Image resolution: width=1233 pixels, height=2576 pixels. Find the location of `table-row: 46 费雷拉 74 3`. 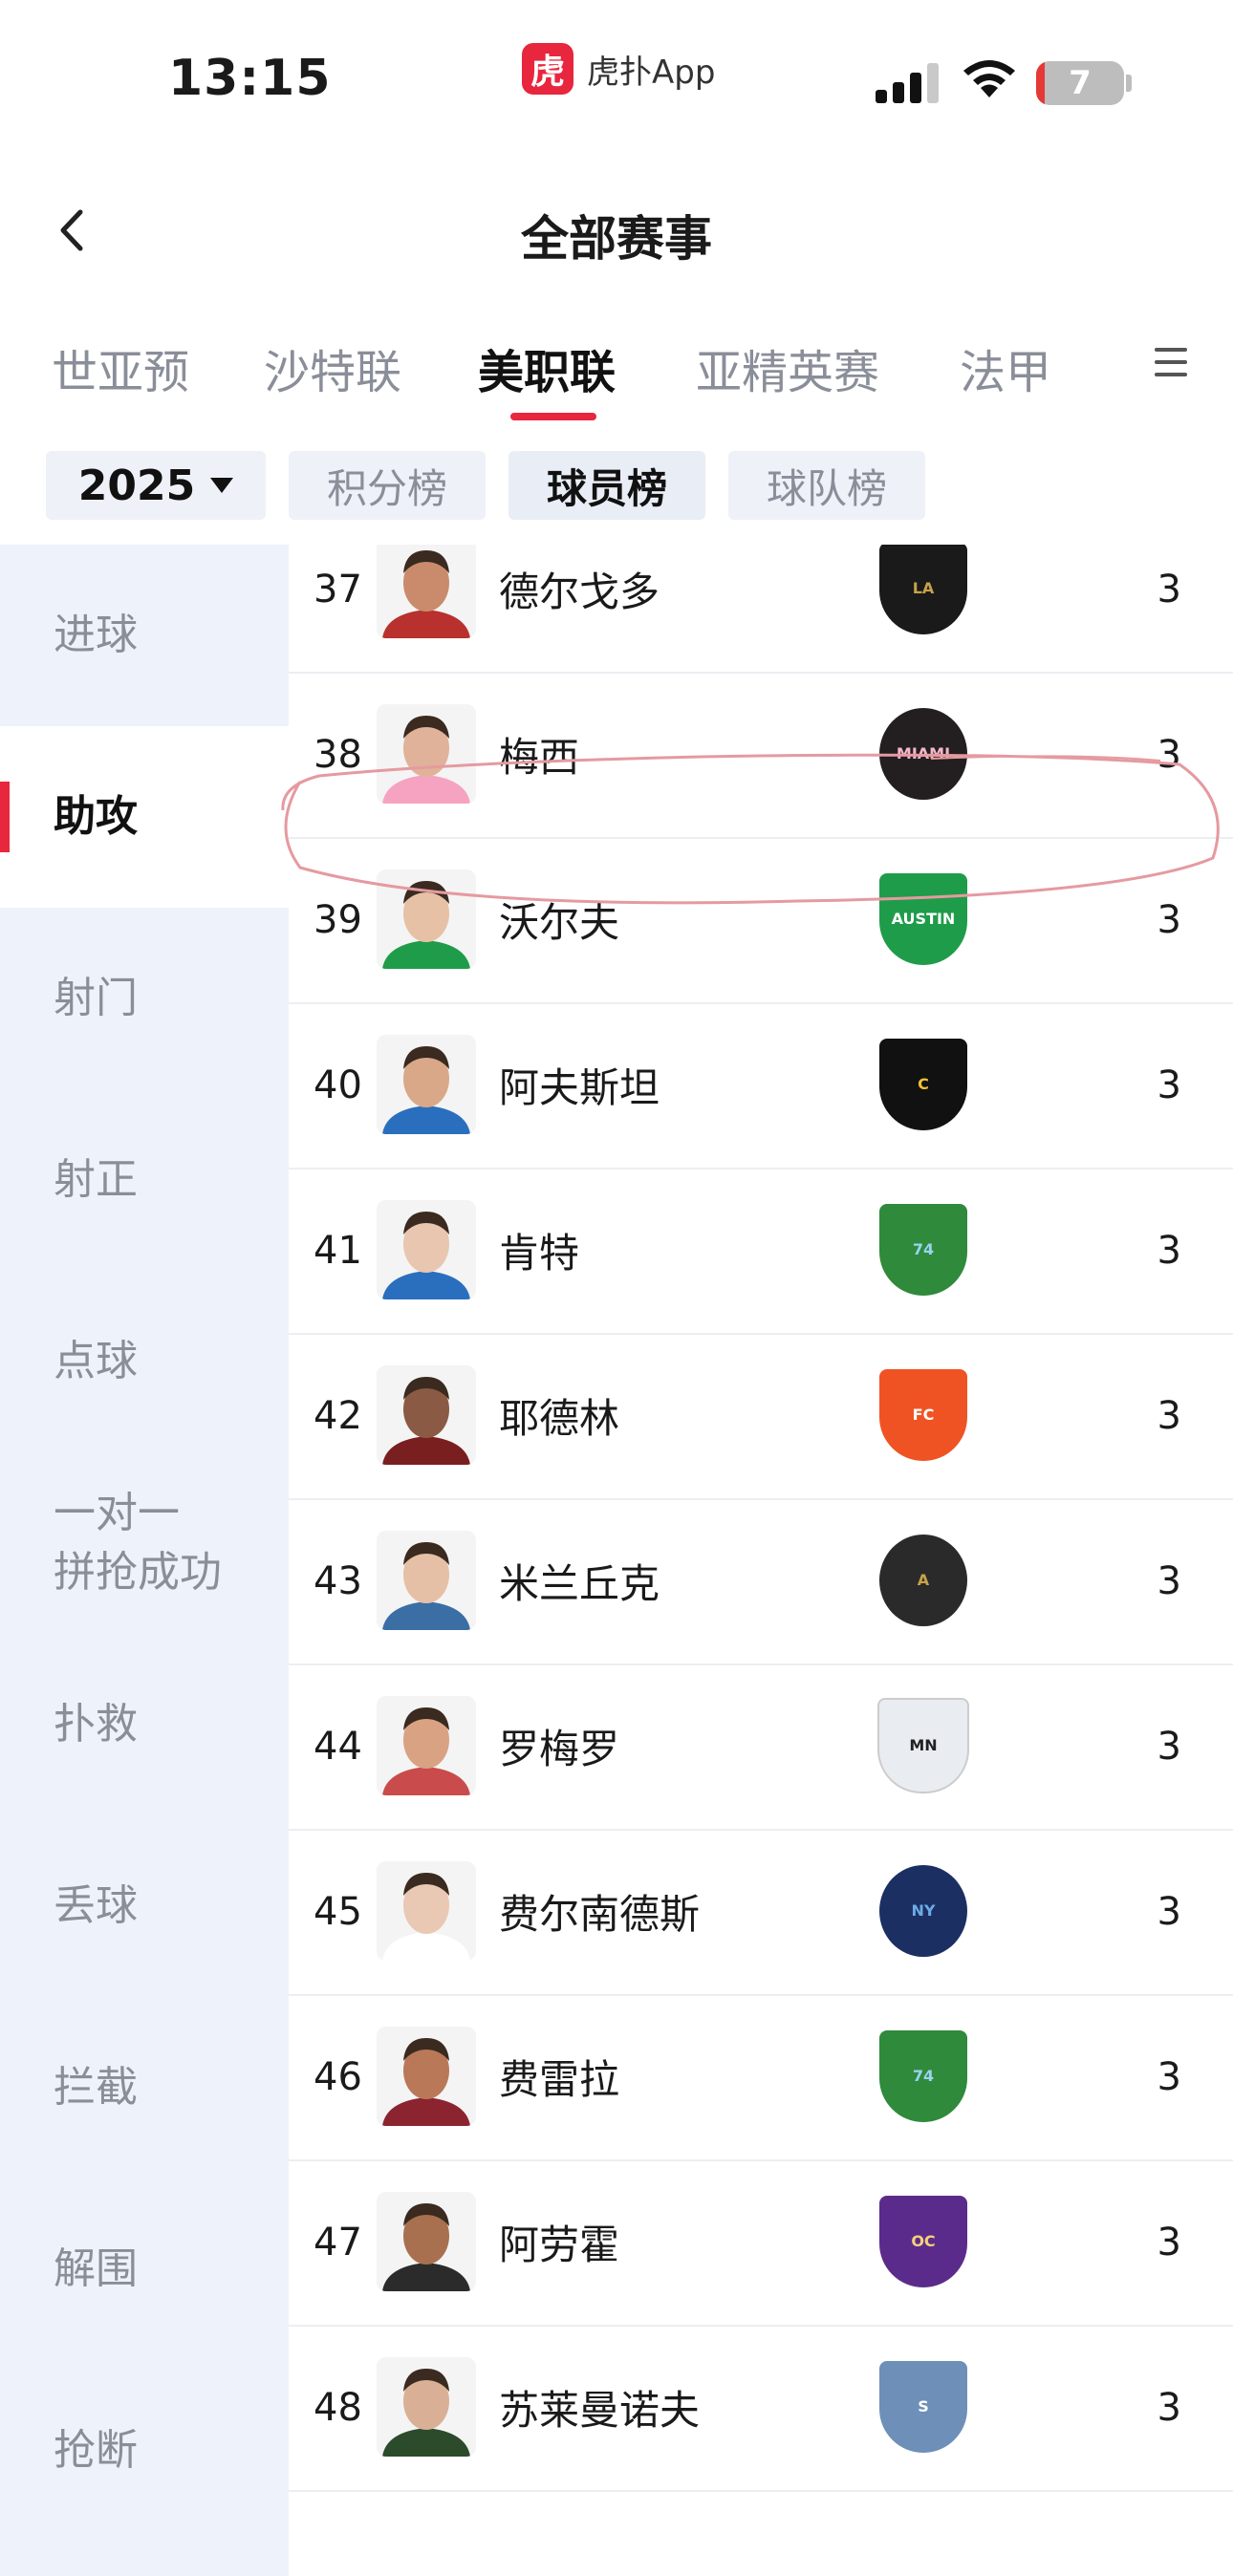

table-row: 46 费雷拉 74 3 is located at coordinates (761, 2077).